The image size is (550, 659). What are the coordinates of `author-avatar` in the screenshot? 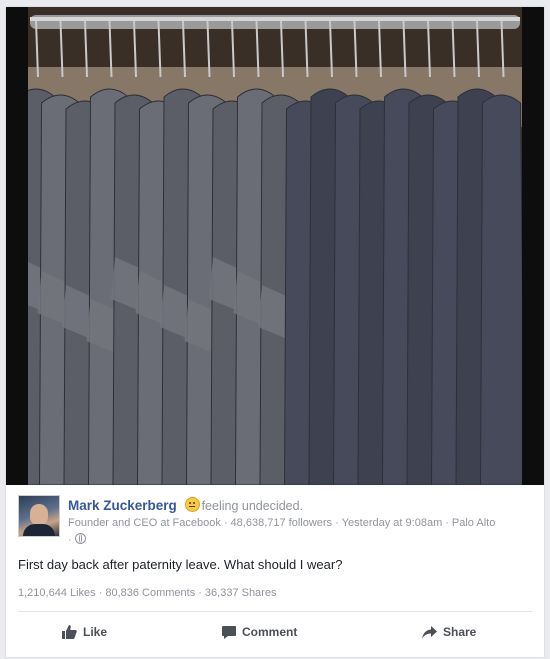 It's located at (39, 516).